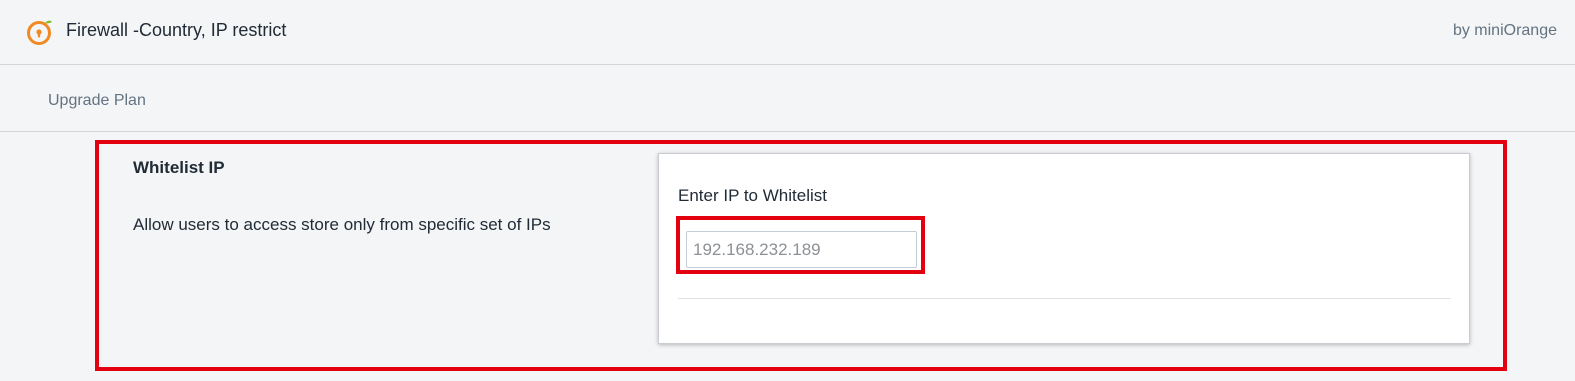 The image size is (1575, 381). Describe the element at coordinates (1064, 298) in the screenshot. I see `card-divider` at that location.